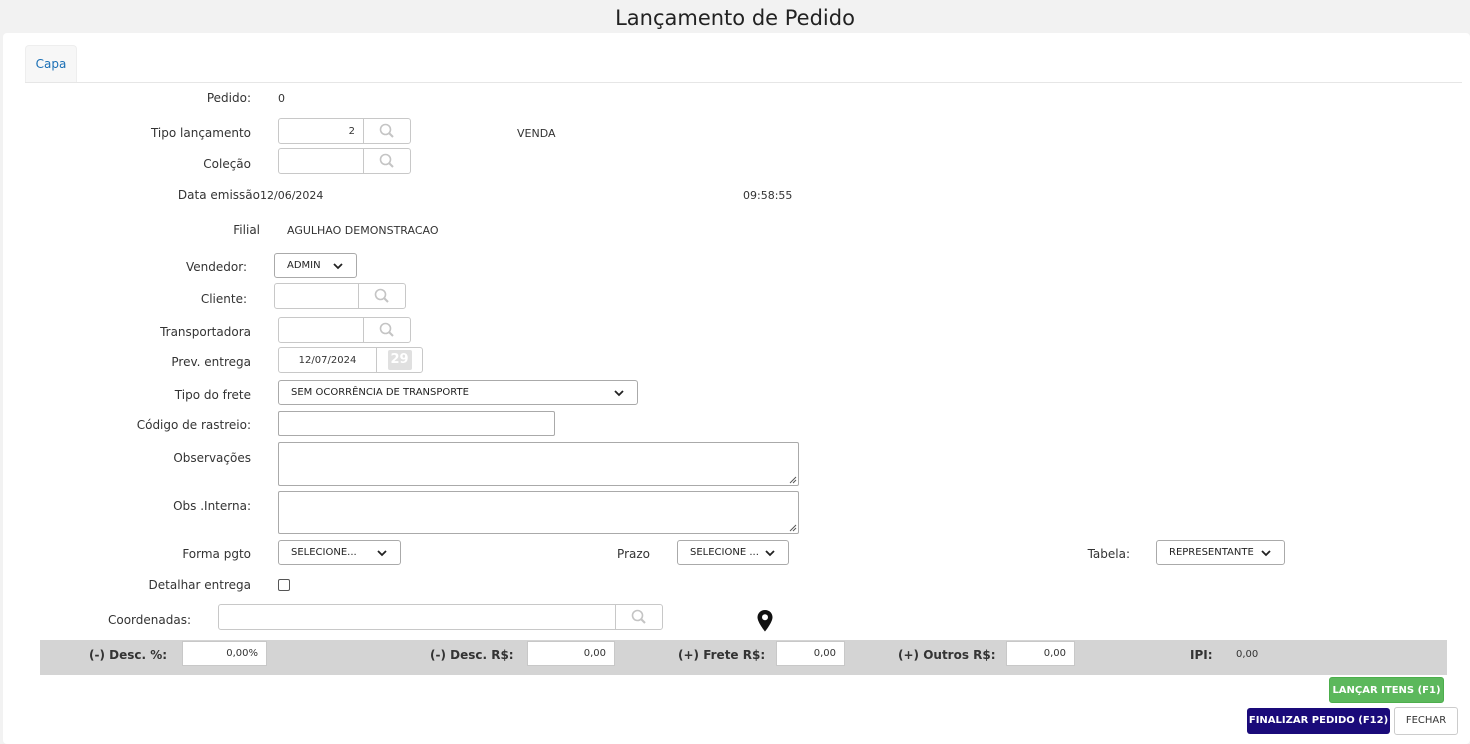 The width and height of the screenshot is (1470, 744). I want to click on data-emissao-time: 09:58:55, so click(768, 195).